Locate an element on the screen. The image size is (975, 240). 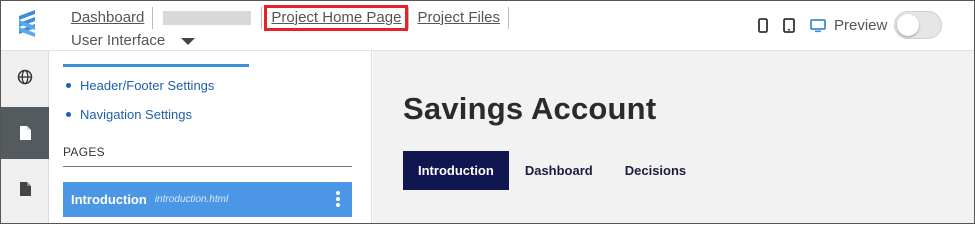
rail-item-pages is located at coordinates (25, 133).